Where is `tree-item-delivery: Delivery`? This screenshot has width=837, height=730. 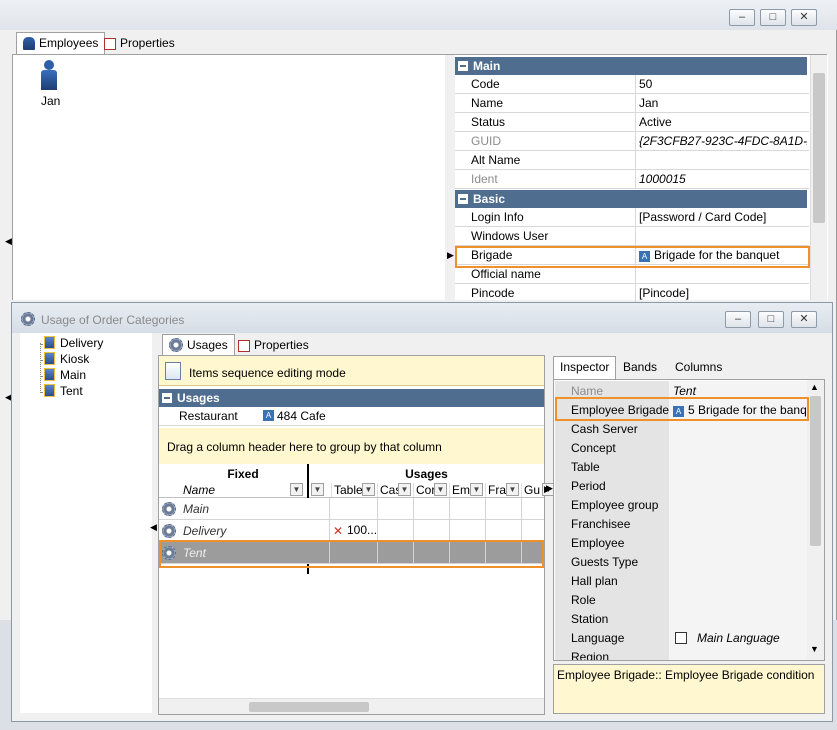 tree-item-delivery: Delivery is located at coordinates (73, 344).